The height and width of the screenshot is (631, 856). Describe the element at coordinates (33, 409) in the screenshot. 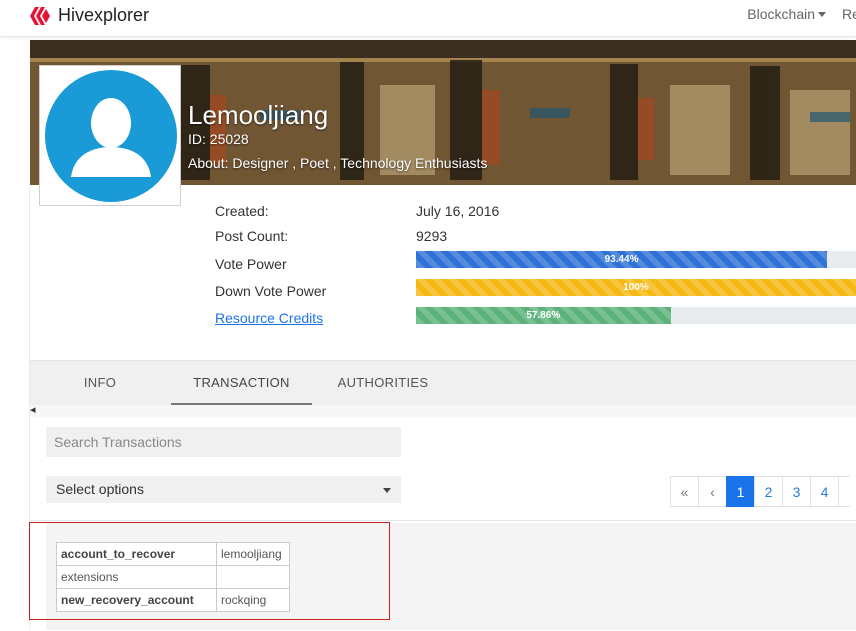

I see `scroll-left-arrow-icon: ◂` at that location.